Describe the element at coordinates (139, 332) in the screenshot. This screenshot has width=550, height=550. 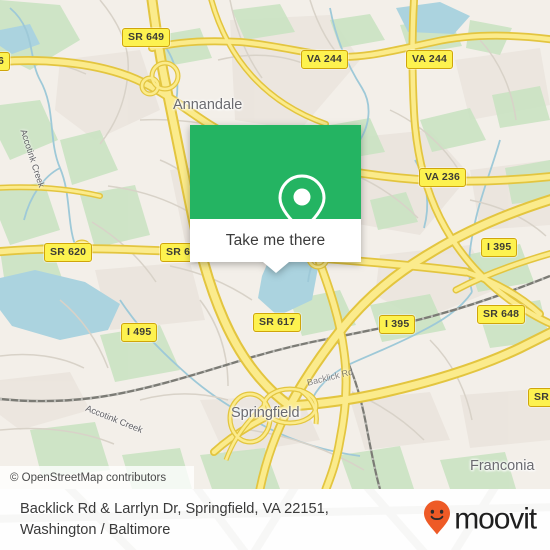
I see `road-shield: I 495` at that location.